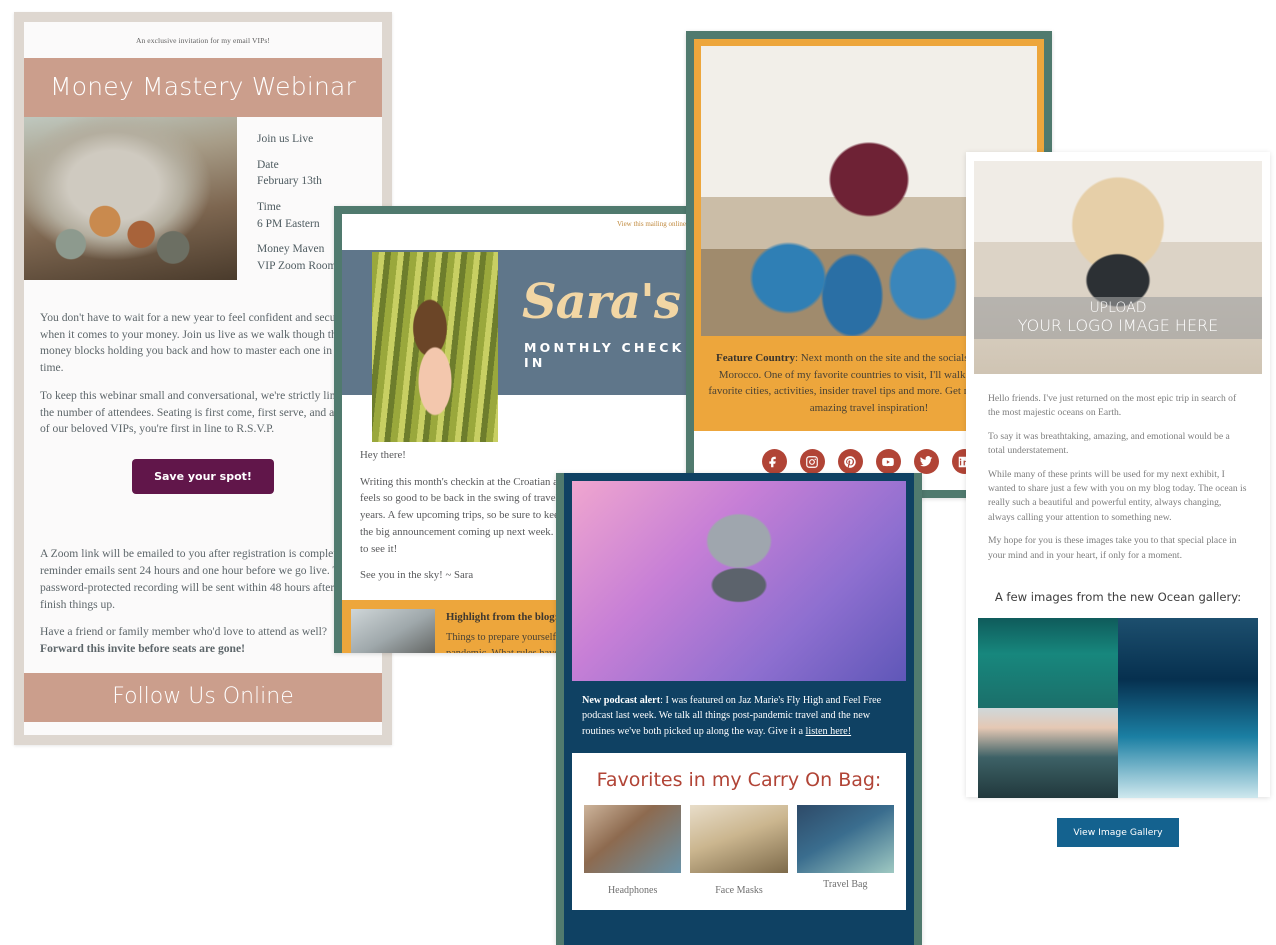 The height and width of the screenshot is (945, 1276). What do you see at coordinates (1118, 308) in the screenshot?
I see `upload-label-line-1: UPLOAD` at bounding box center [1118, 308].